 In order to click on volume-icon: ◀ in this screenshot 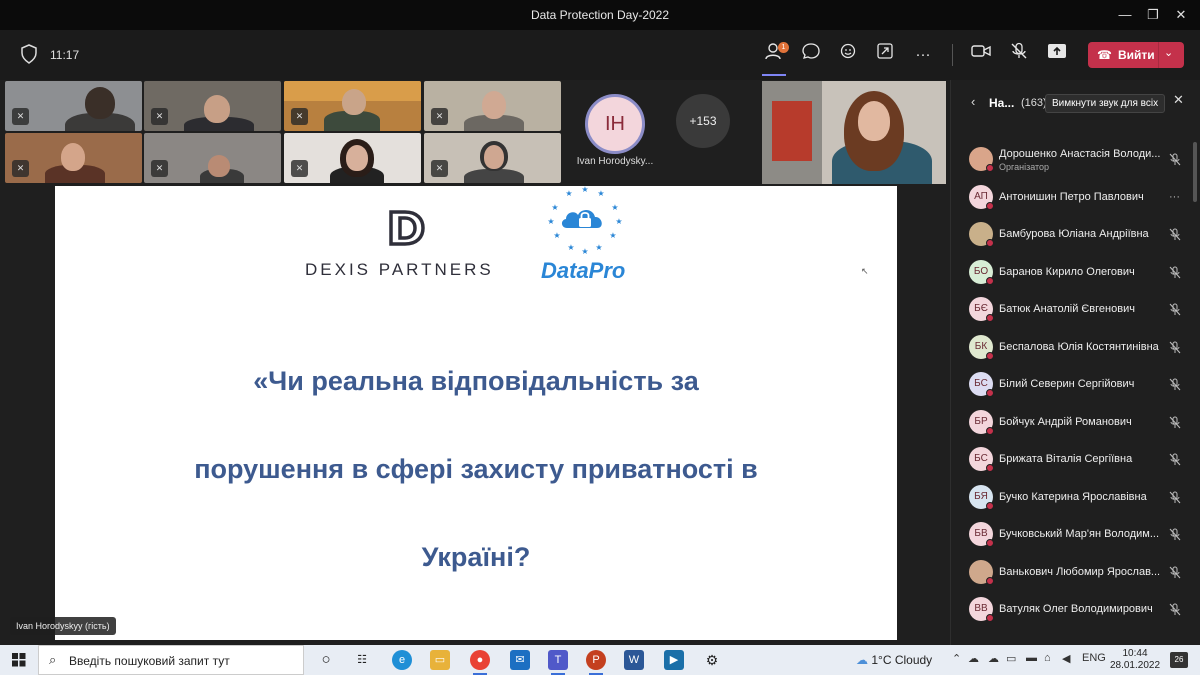, I will do `click(1066, 658)`.